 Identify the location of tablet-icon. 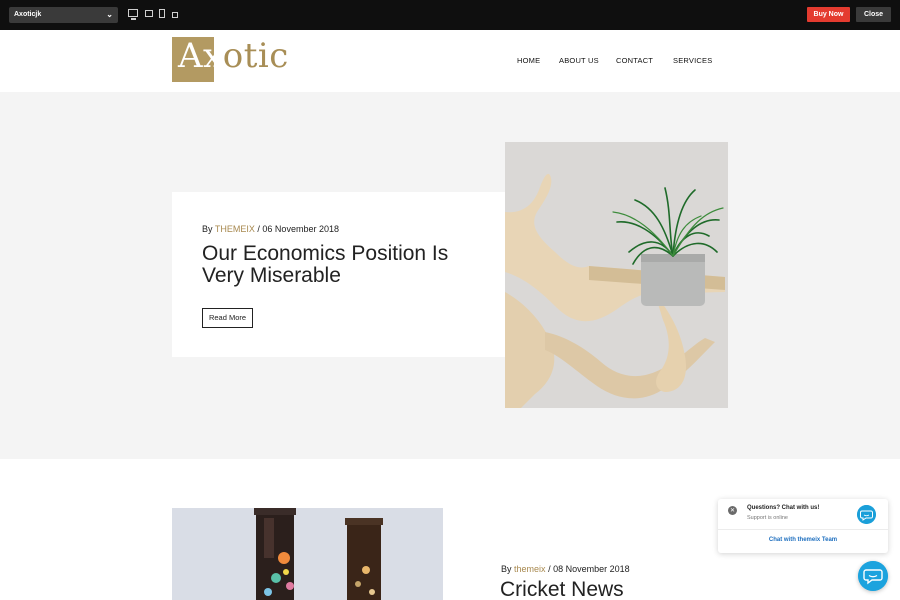
(162, 13).